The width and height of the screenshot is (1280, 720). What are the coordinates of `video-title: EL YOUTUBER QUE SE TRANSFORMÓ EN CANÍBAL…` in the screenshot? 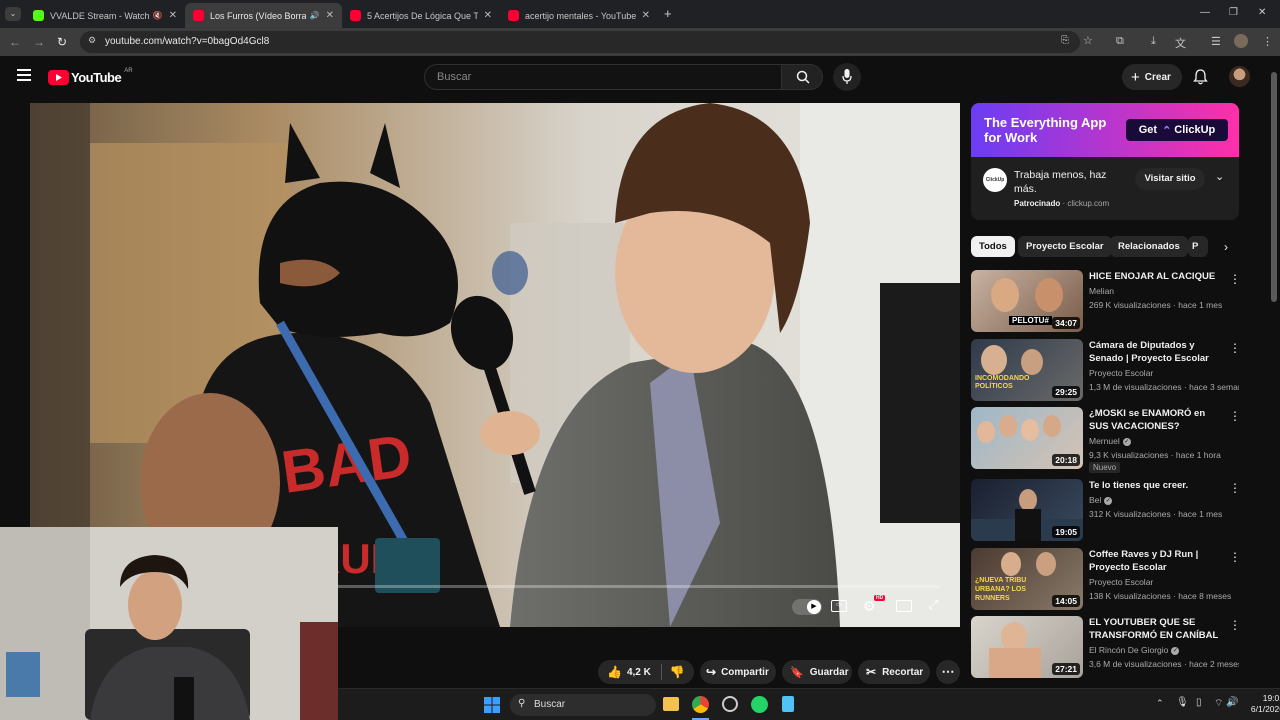 It's located at (1155, 629).